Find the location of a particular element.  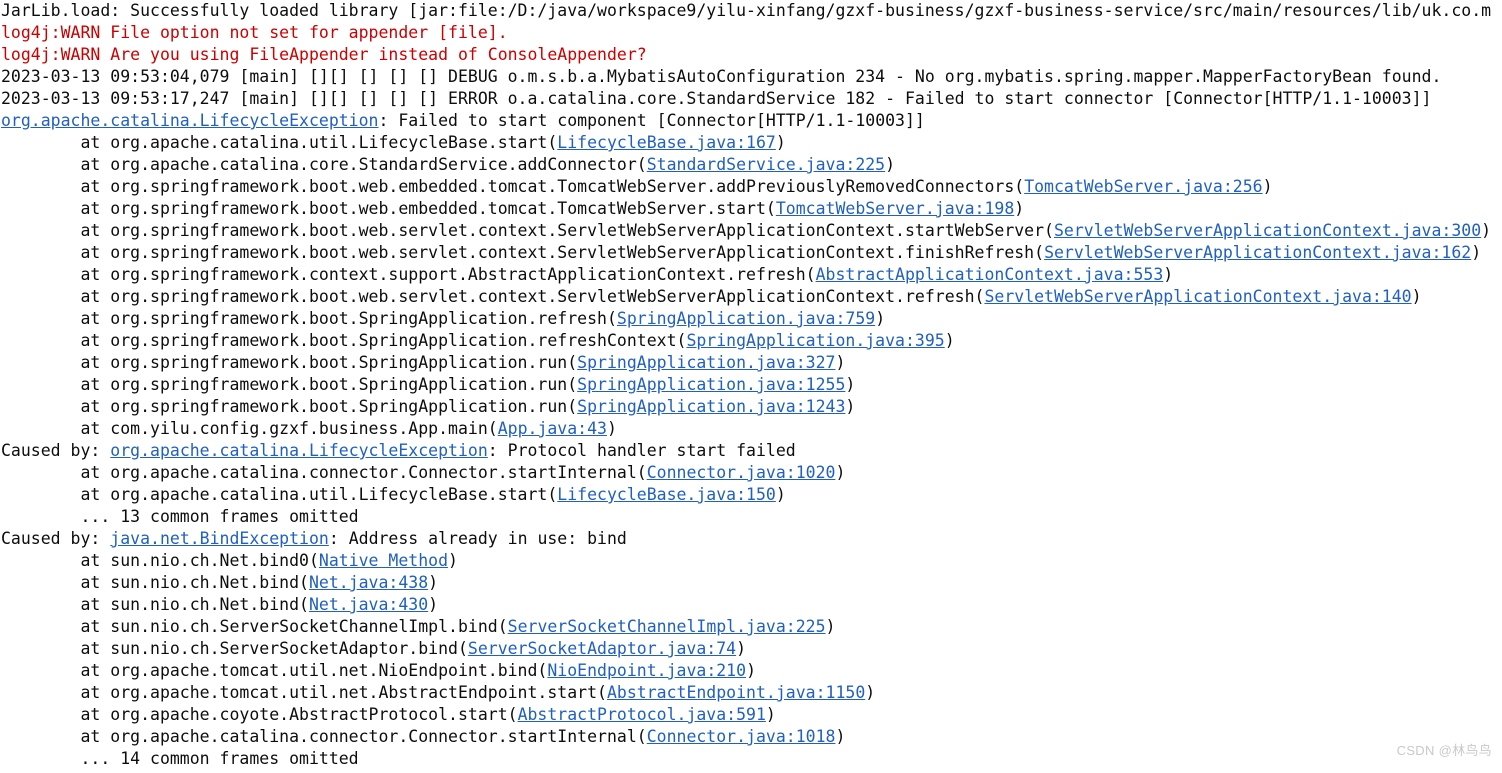

stack-frame-source-link: SpringApplication.java:327 is located at coordinates (706, 362).